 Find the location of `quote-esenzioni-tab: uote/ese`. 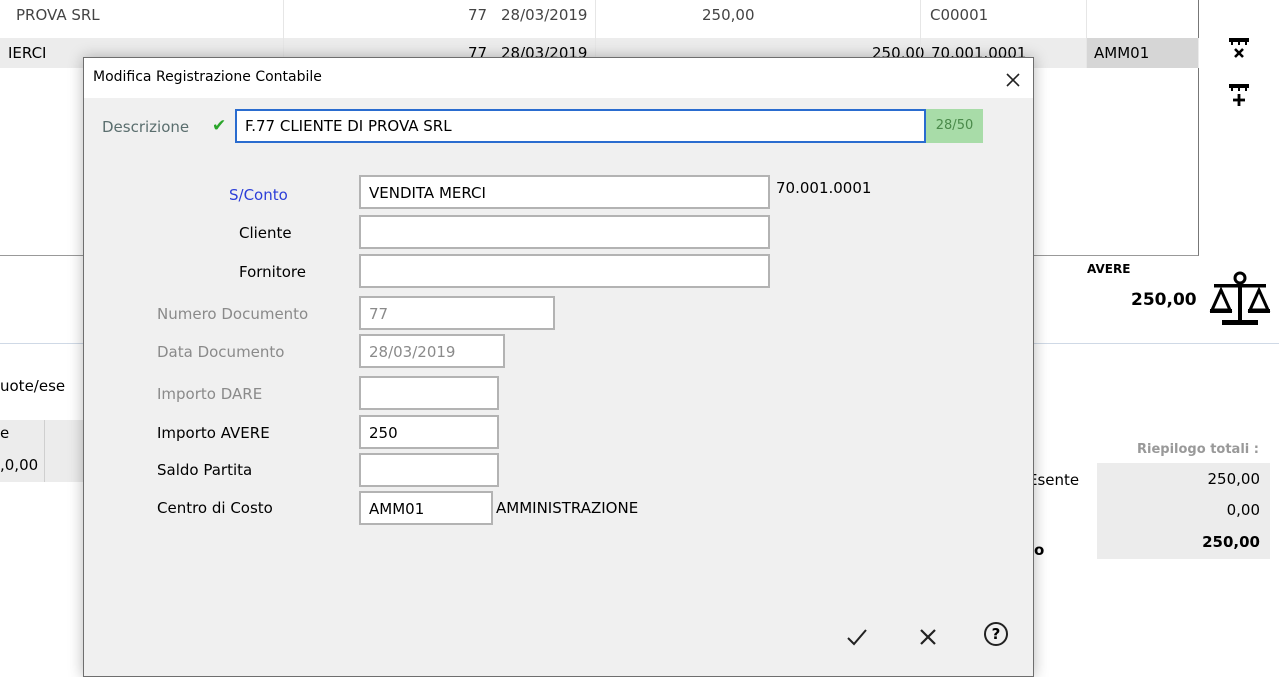

quote-esenzioni-tab: uote/ese is located at coordinates (32, 386).